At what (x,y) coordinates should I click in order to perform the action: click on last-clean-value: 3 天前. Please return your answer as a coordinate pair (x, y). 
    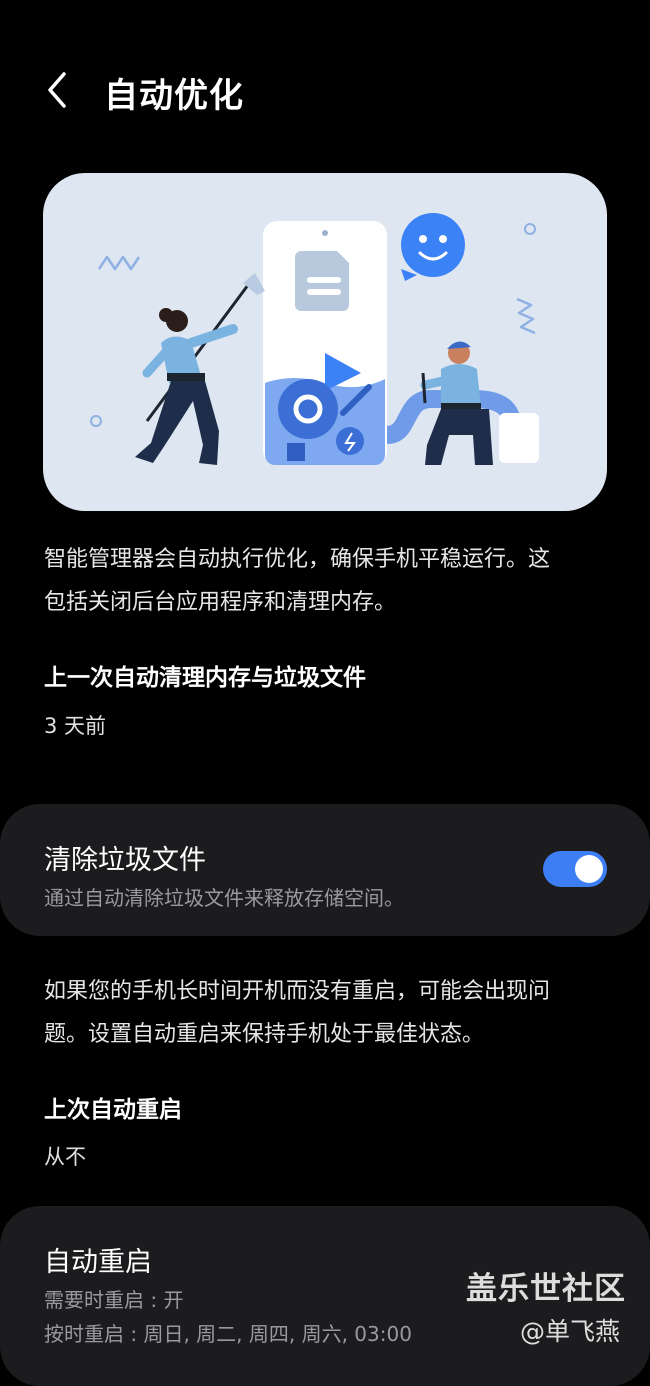
    Looking at the image, I should click on (75, 726).